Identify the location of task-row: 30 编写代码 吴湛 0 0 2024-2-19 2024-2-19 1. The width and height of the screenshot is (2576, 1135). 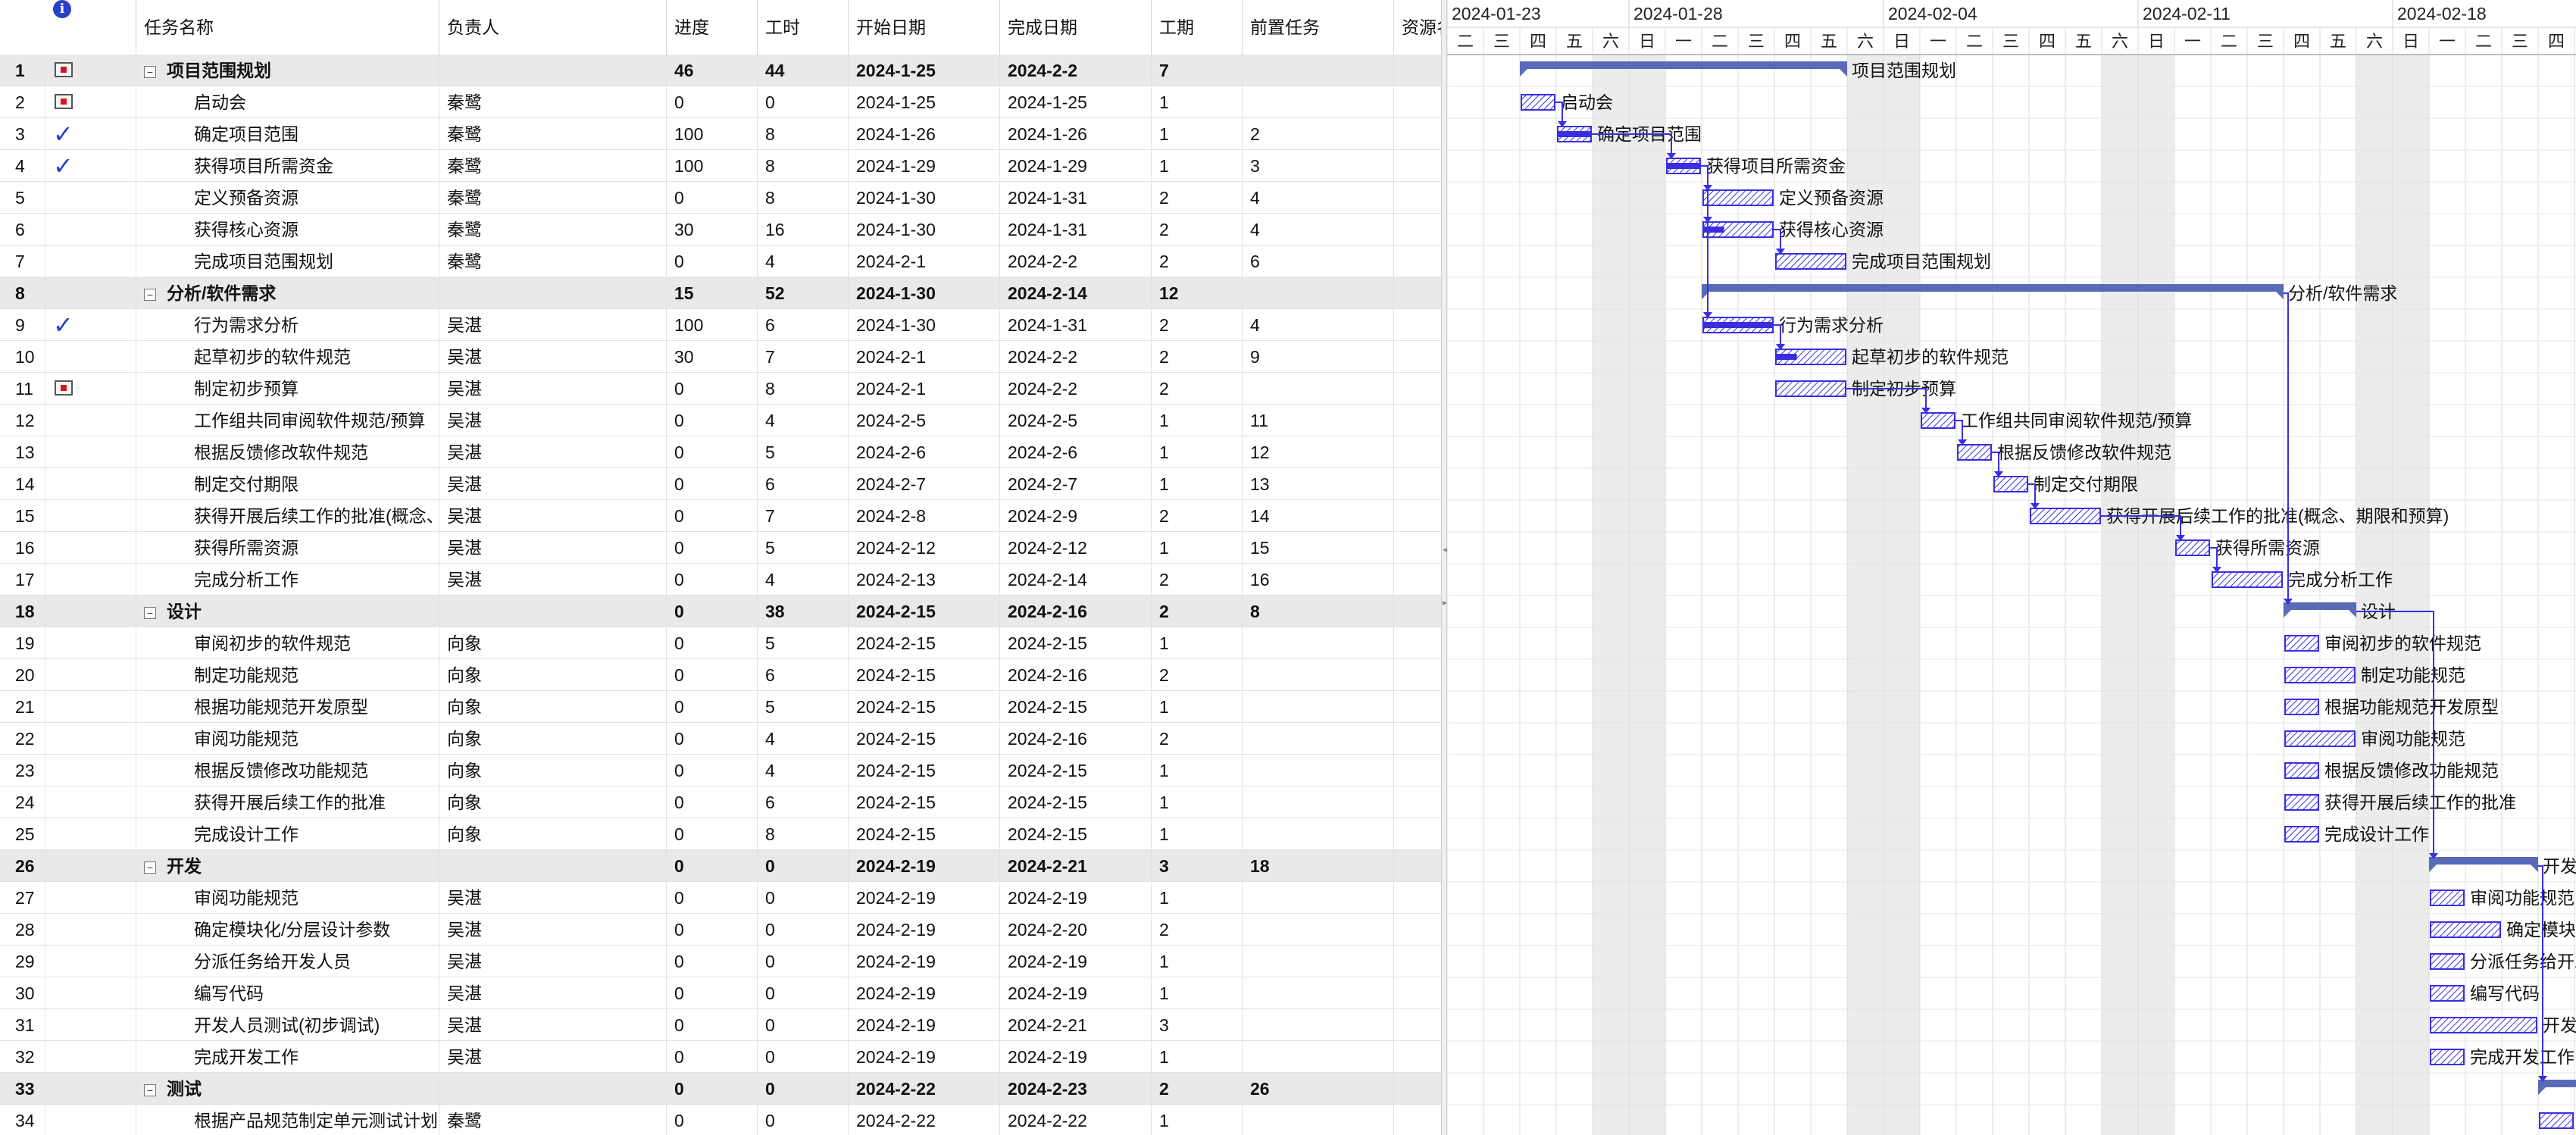
(720, 993).